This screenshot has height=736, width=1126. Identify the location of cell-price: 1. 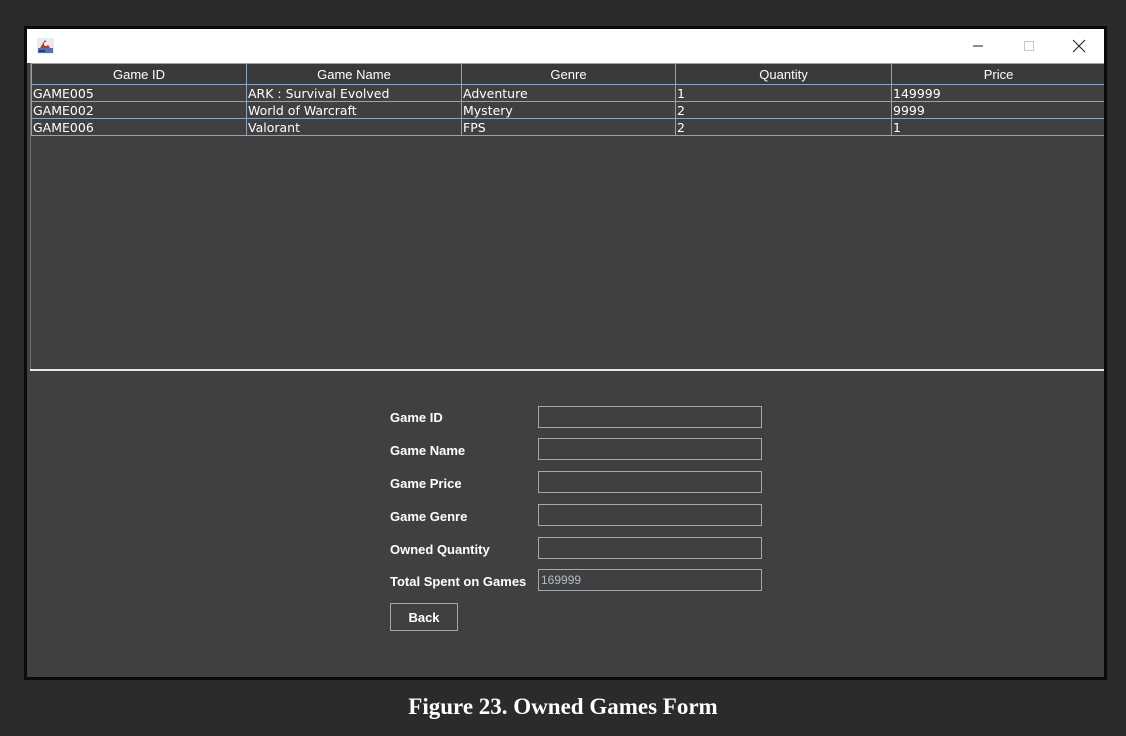
(997, 127).